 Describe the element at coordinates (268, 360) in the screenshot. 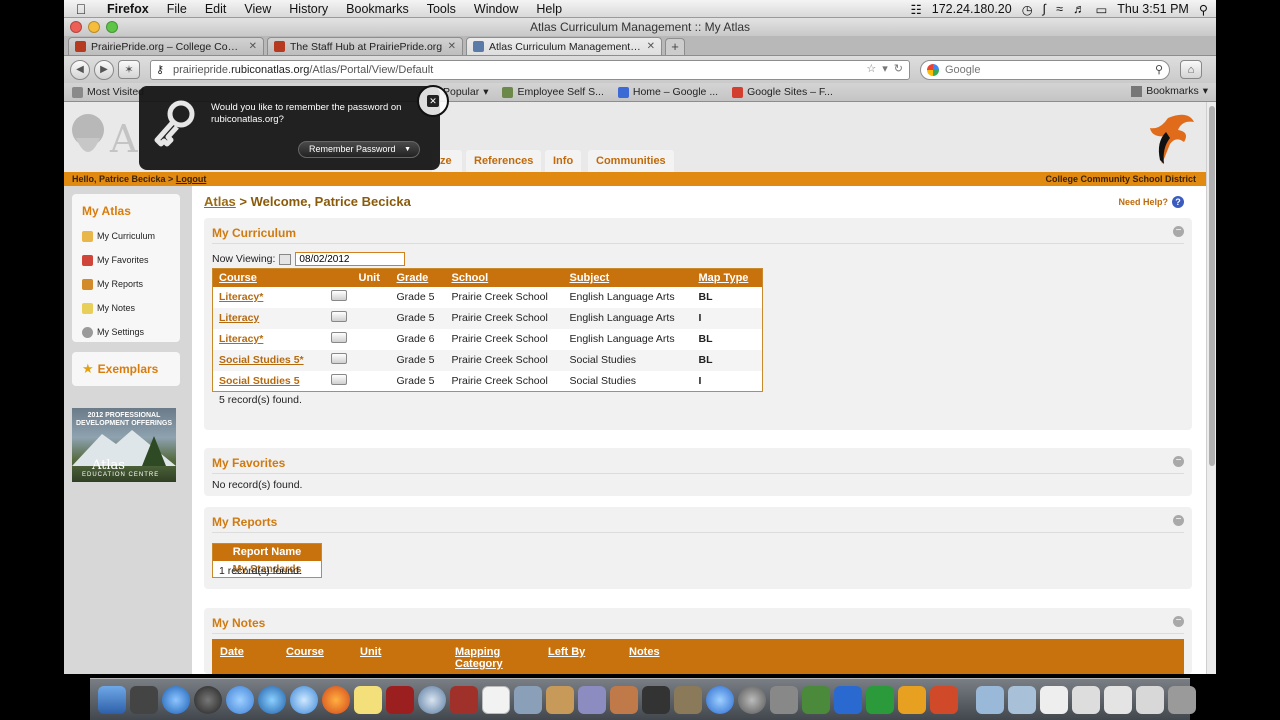

I see `course-link: Social Studies 5*` at that location.